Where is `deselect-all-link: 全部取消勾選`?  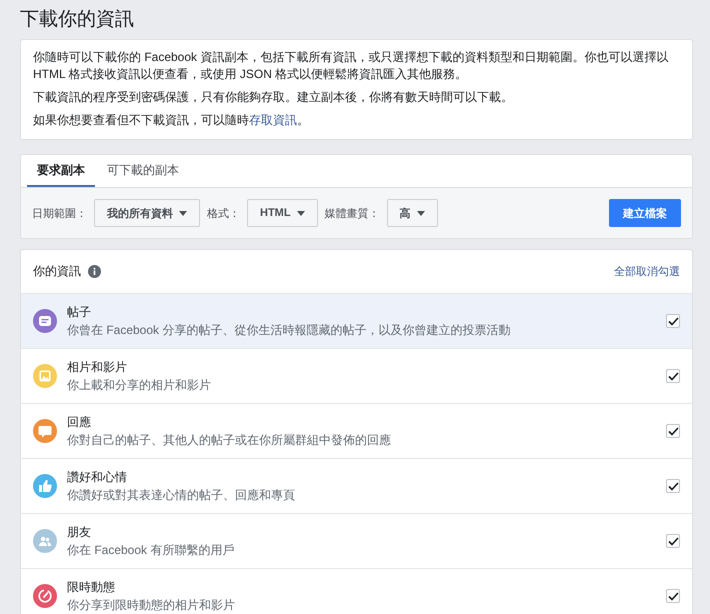 deselect-all-link: 全部取消勾選 is located at coordinates (647, 271).